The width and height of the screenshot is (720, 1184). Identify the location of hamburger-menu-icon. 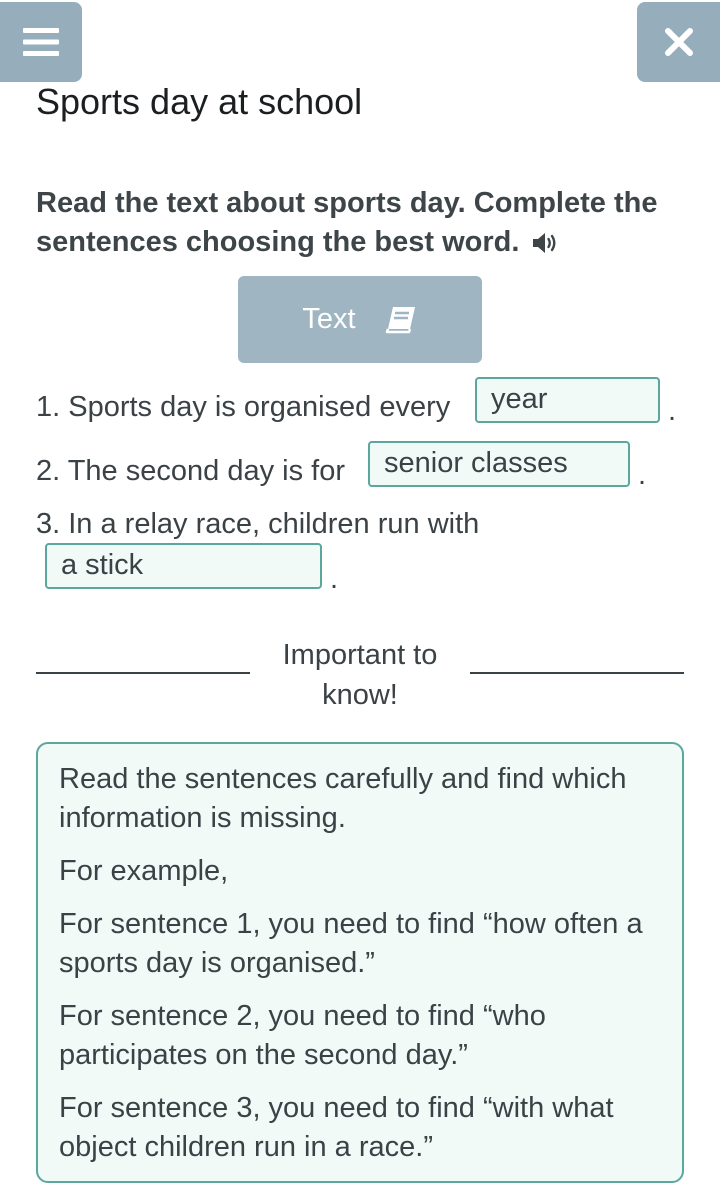
(41, 42).